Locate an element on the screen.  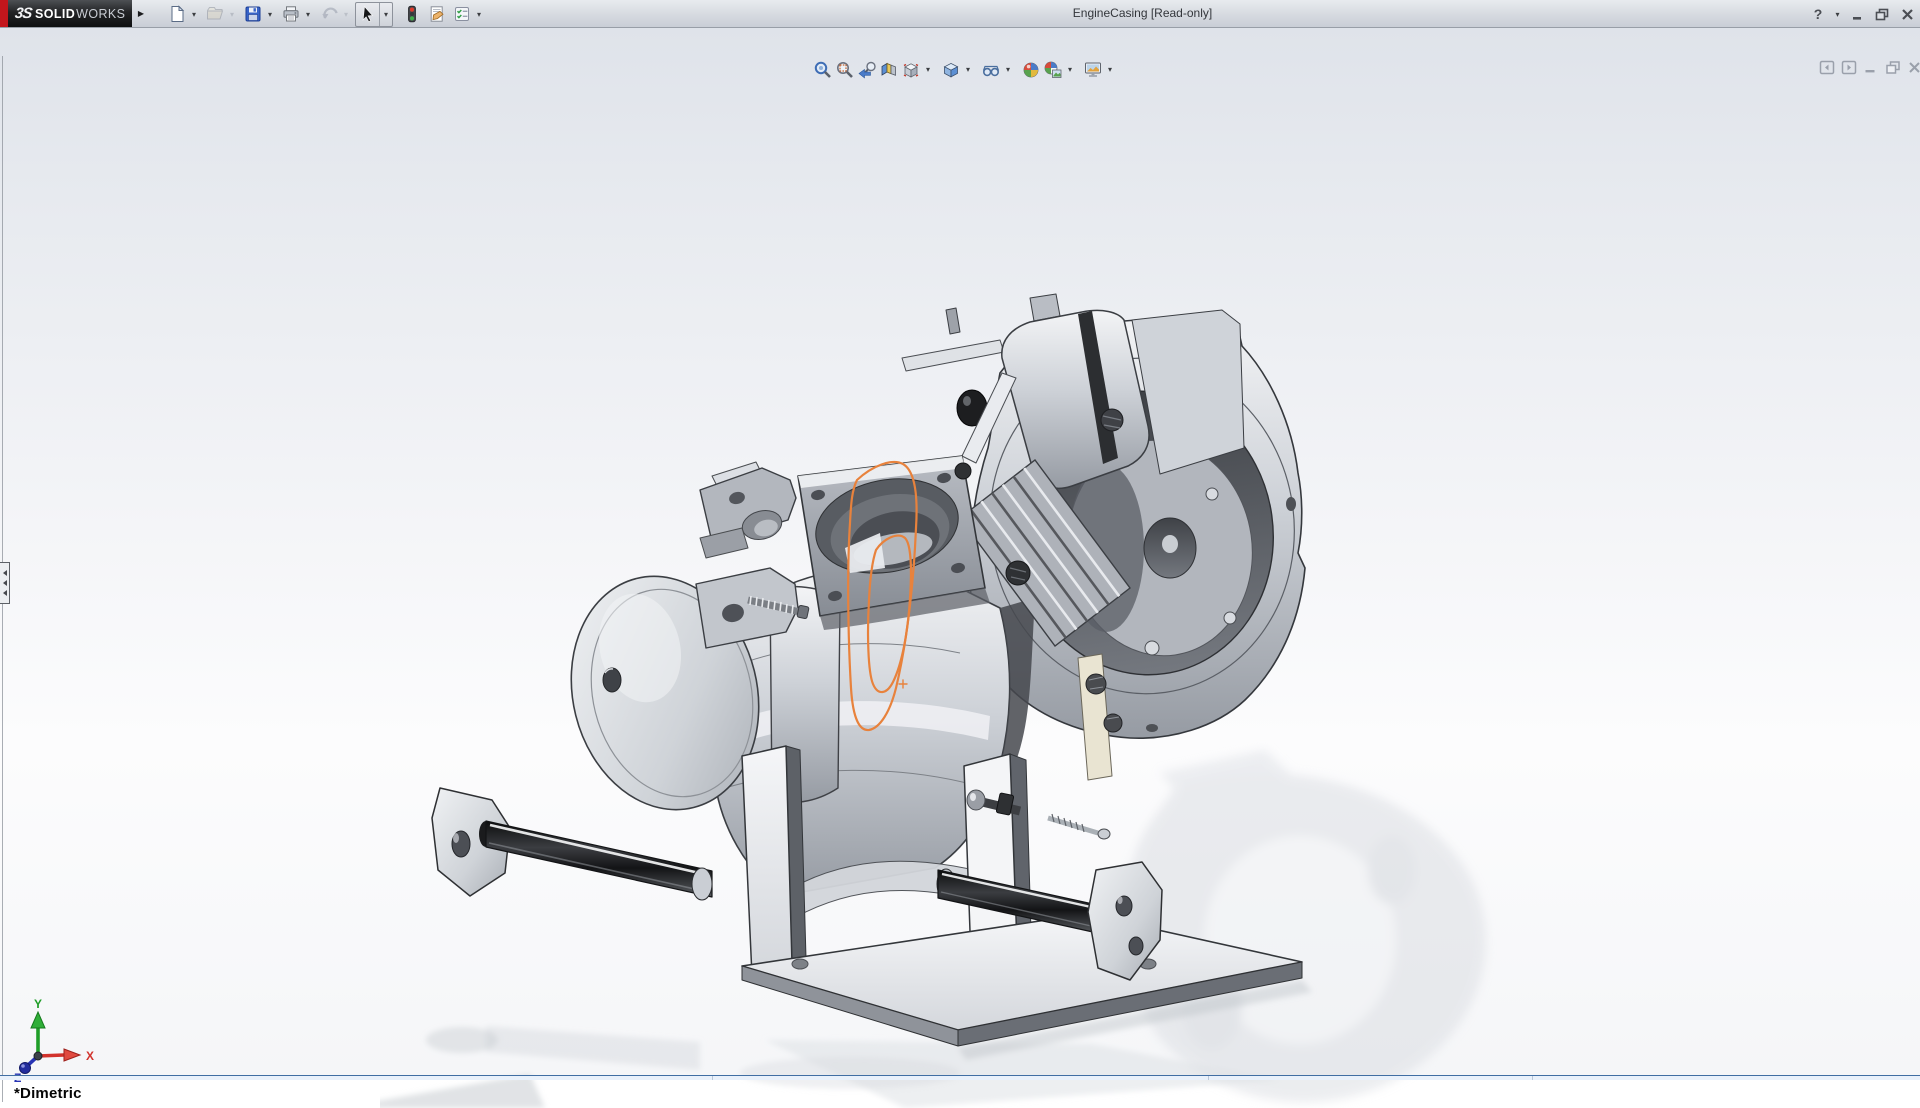
apply-scene-button is located at coordinates (1053, 70).